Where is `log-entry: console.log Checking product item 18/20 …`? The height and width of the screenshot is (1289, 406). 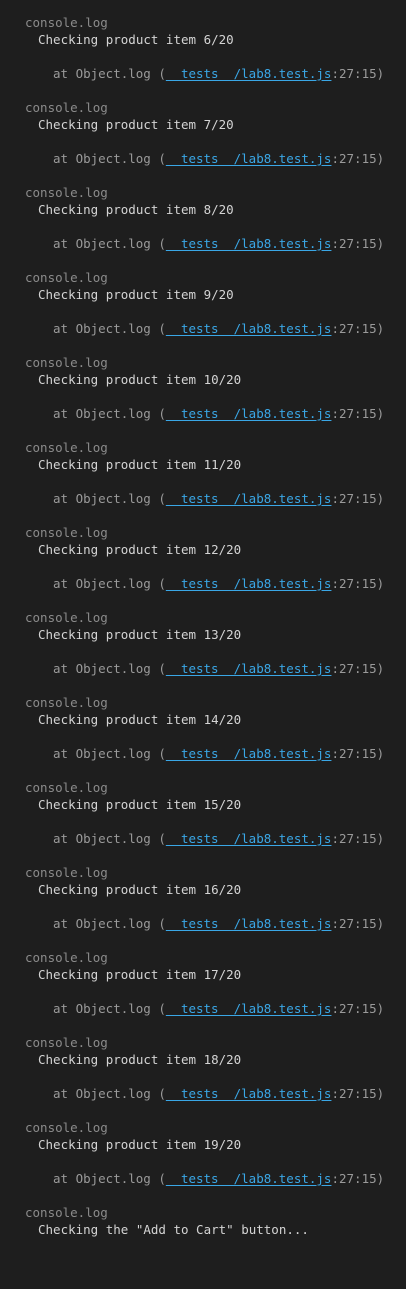
log-entry: console.log Checking product item 18/20 … is located at coordinates (215, 1076).